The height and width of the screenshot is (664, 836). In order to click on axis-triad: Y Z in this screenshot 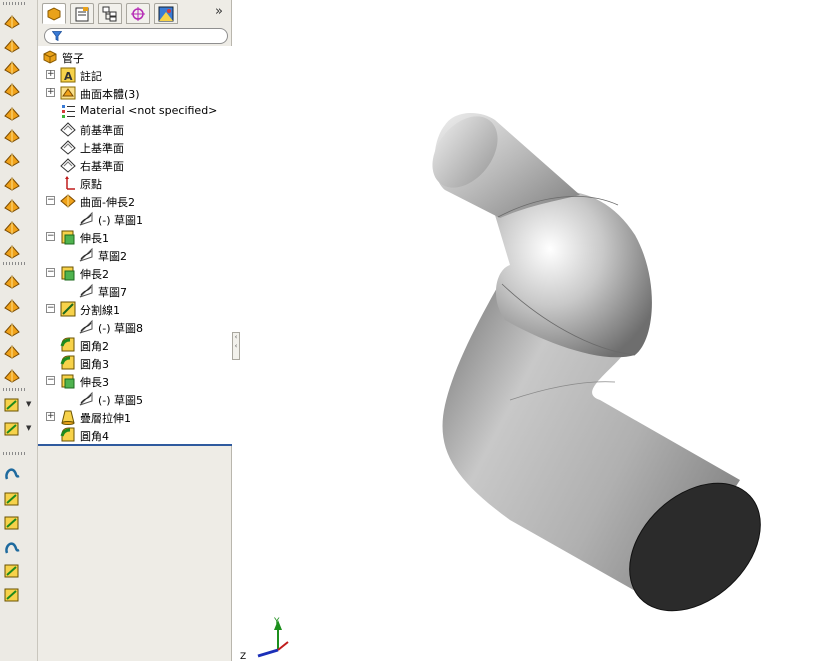, I will do `click(264, 639)`.